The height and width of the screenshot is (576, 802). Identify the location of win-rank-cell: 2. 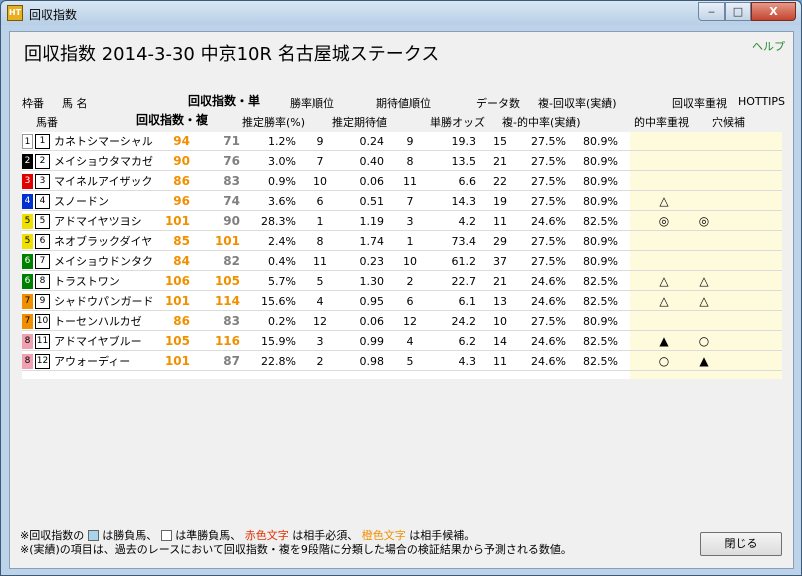
(320, 361).